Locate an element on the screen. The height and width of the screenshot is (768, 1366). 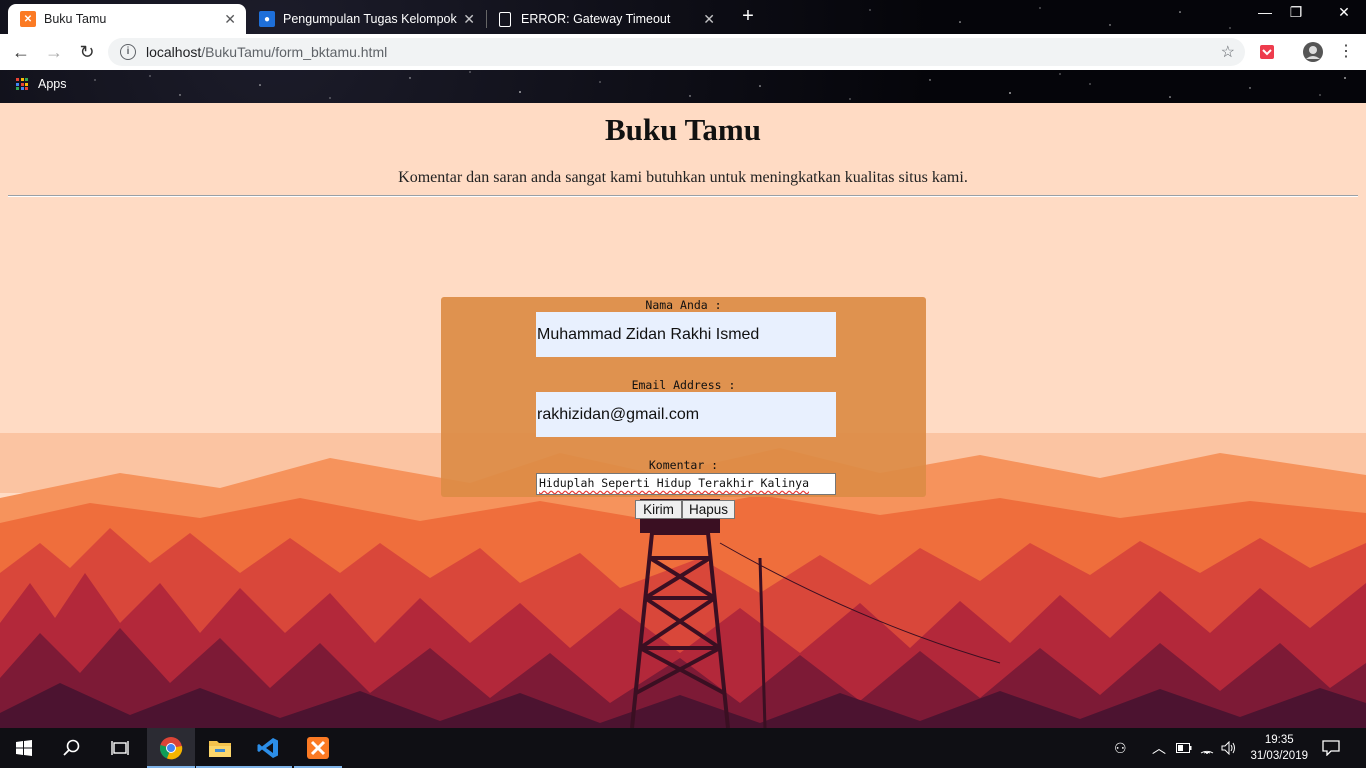
comment-label: Komentar : is located at coordinates (683, 465).